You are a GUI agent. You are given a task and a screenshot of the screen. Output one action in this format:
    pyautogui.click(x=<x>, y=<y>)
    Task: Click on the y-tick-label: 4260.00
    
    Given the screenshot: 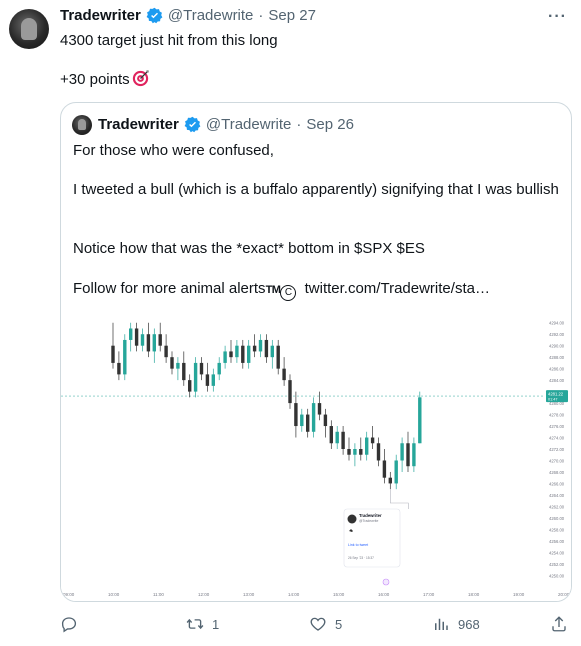 What is the action you would take?
    pyautogui.click(x=557, y=518)
    